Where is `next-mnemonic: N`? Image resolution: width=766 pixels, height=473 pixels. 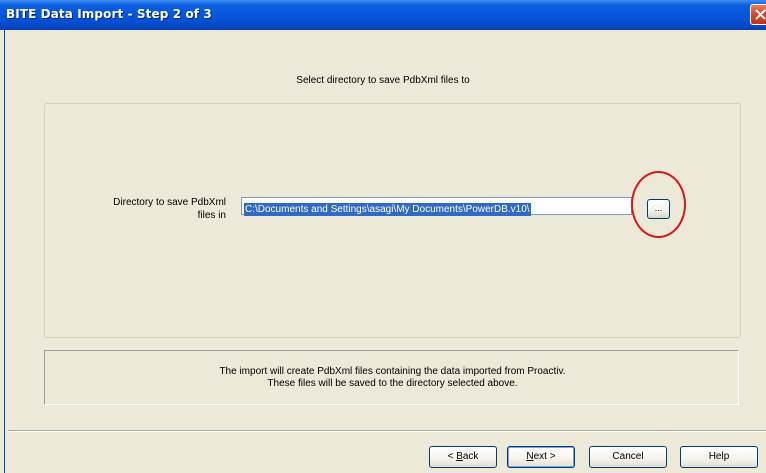 next-mnemonic: N is located at coordinates (530, 456).